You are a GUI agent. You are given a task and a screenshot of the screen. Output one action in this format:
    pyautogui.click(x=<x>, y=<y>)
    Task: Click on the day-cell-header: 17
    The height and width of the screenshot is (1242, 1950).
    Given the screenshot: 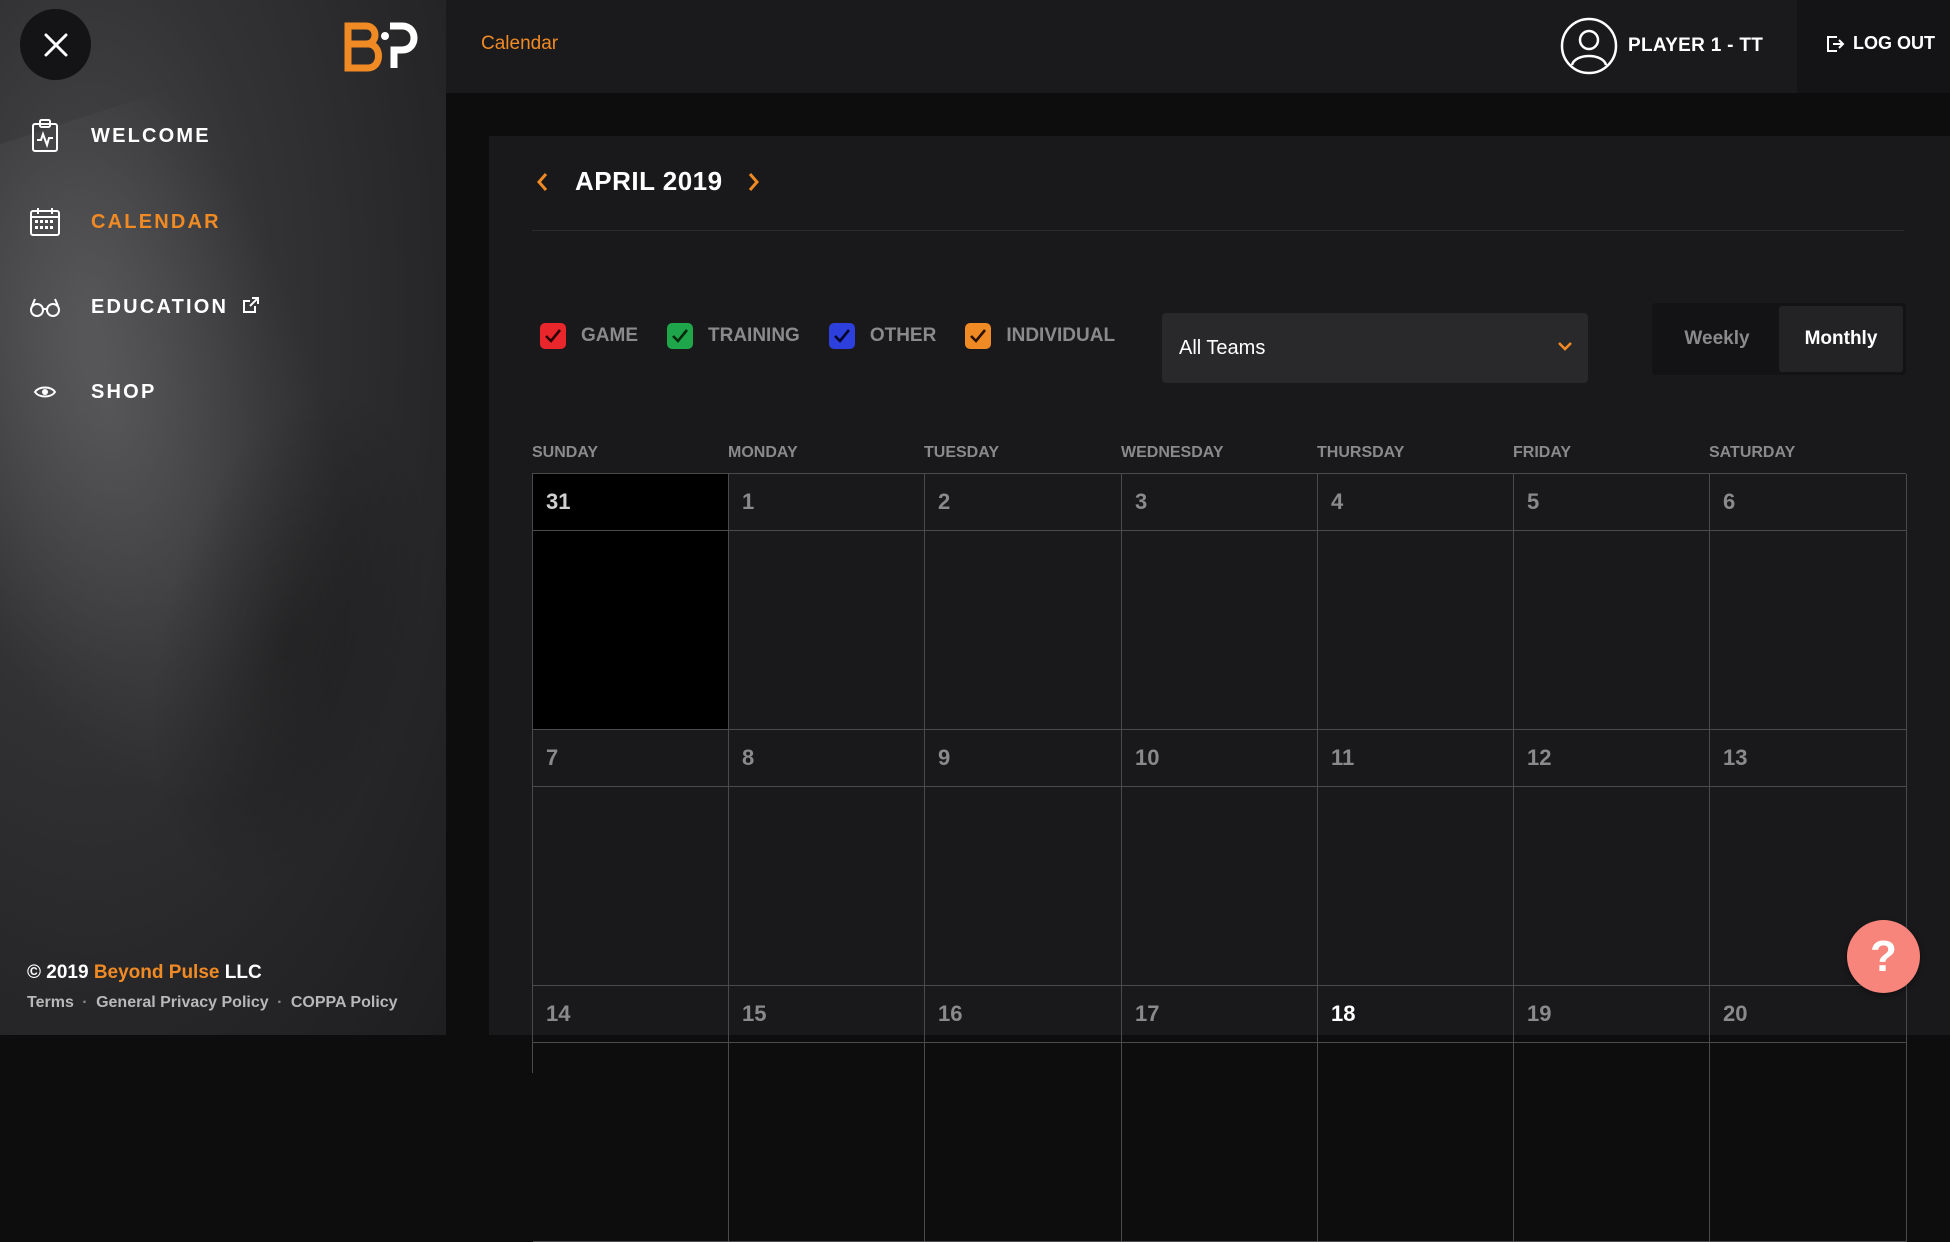 What is the action you would take?
    pyautogui.click(x=1220, y=1014)
    